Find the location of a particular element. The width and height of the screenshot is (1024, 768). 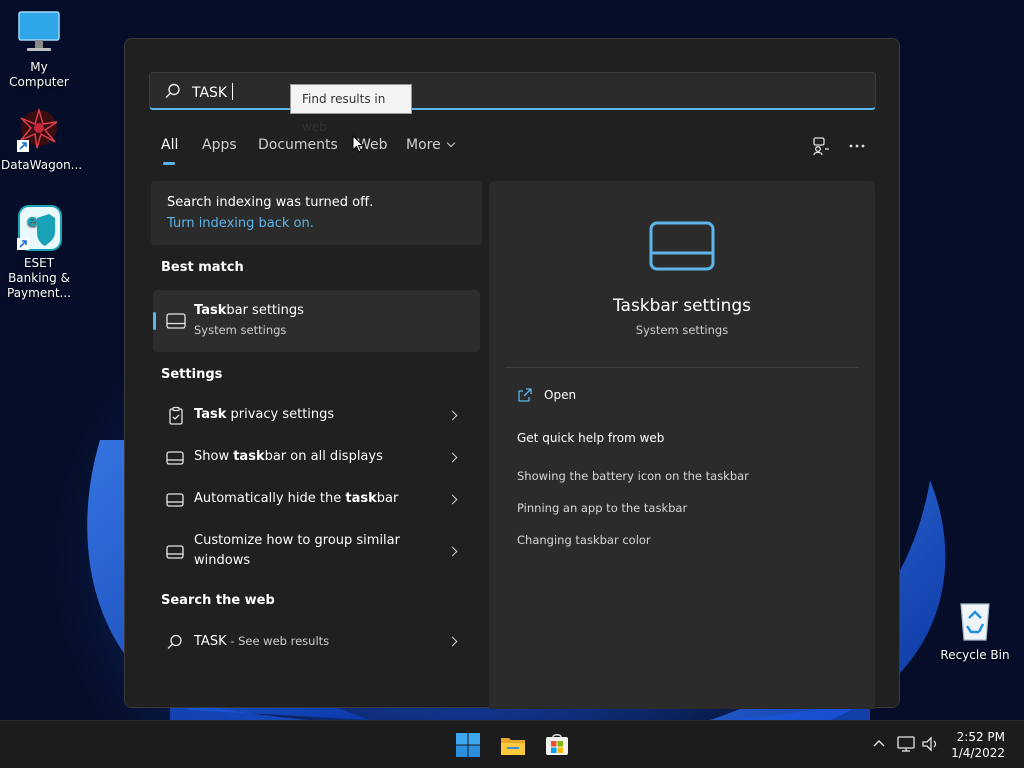

store-icon is located at coordinates (557, 744).